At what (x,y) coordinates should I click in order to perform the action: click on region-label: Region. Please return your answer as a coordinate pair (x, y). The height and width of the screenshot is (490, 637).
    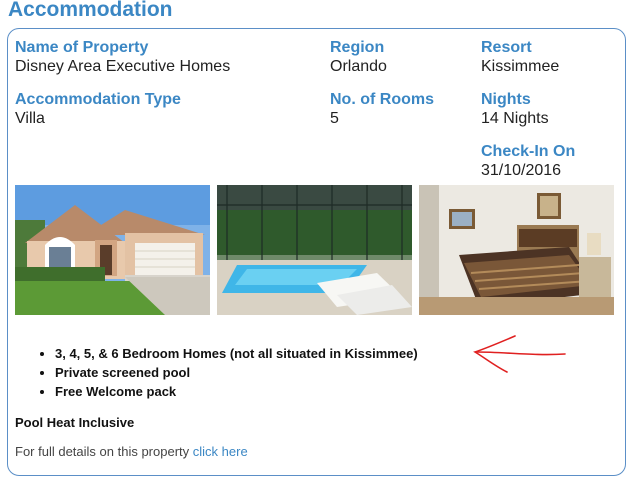
    Looking at the image, I should click on (357, 47).